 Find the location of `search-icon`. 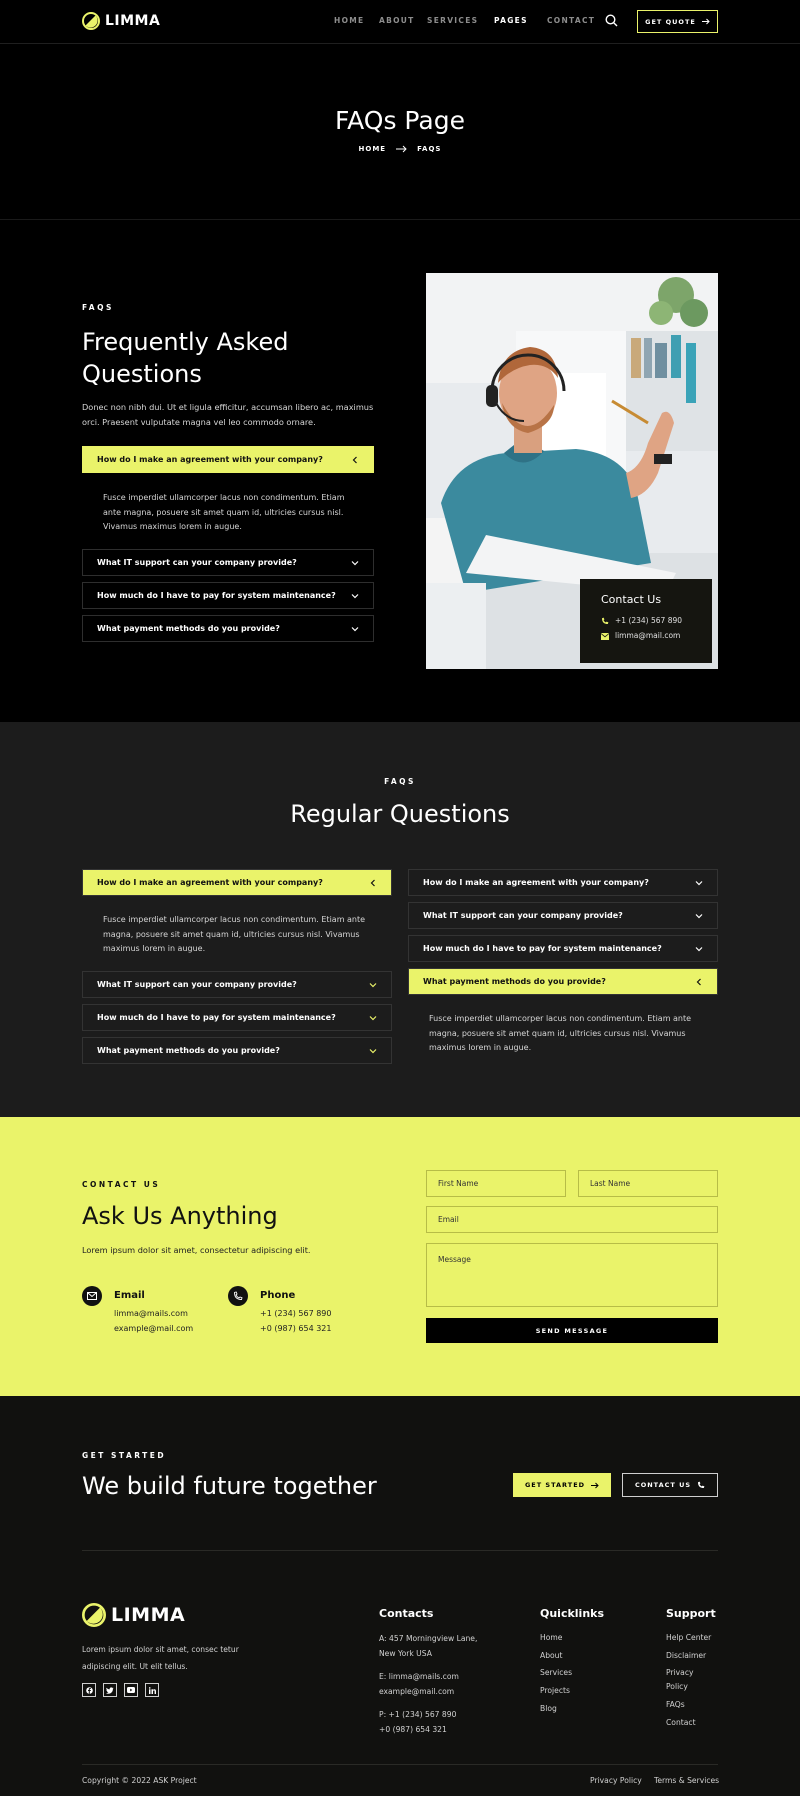

search-icon is located at coordinates (611, 20).